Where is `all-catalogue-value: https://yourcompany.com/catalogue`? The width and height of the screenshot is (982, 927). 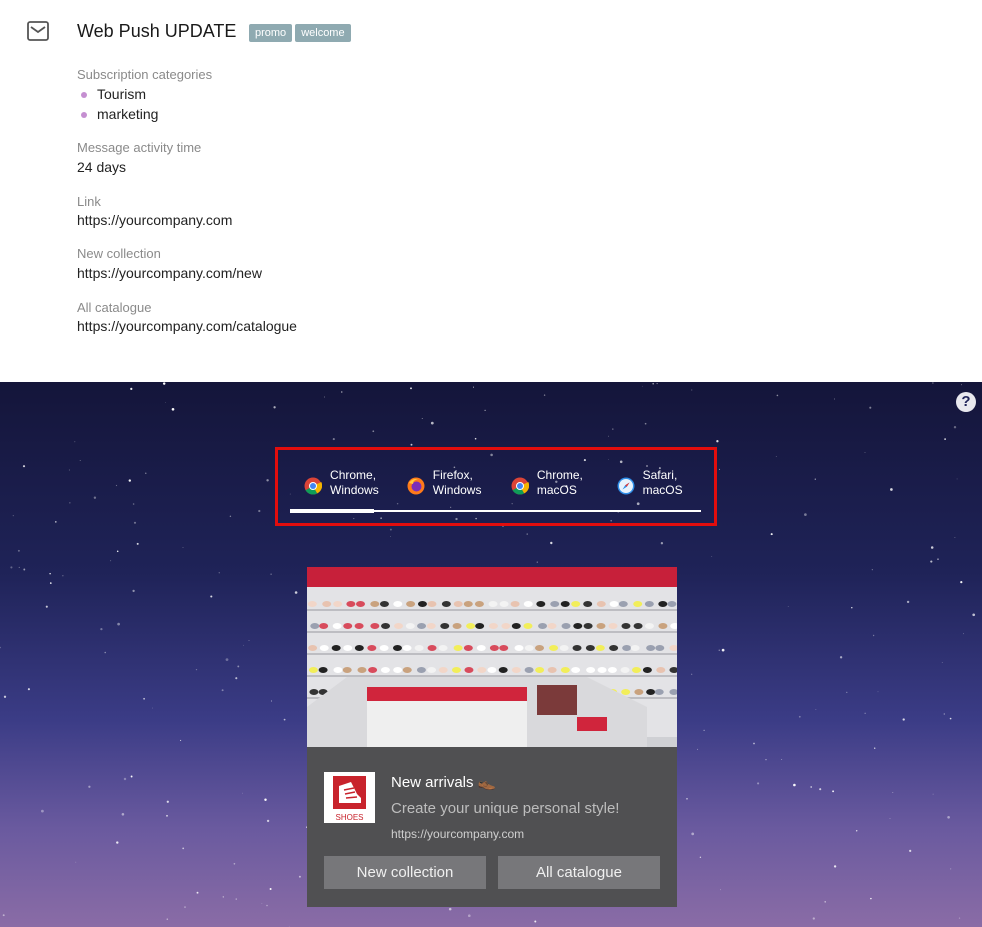 all-catalogue-value: https://yourcompany.com/catalogue is located at coordinates (187, 326).